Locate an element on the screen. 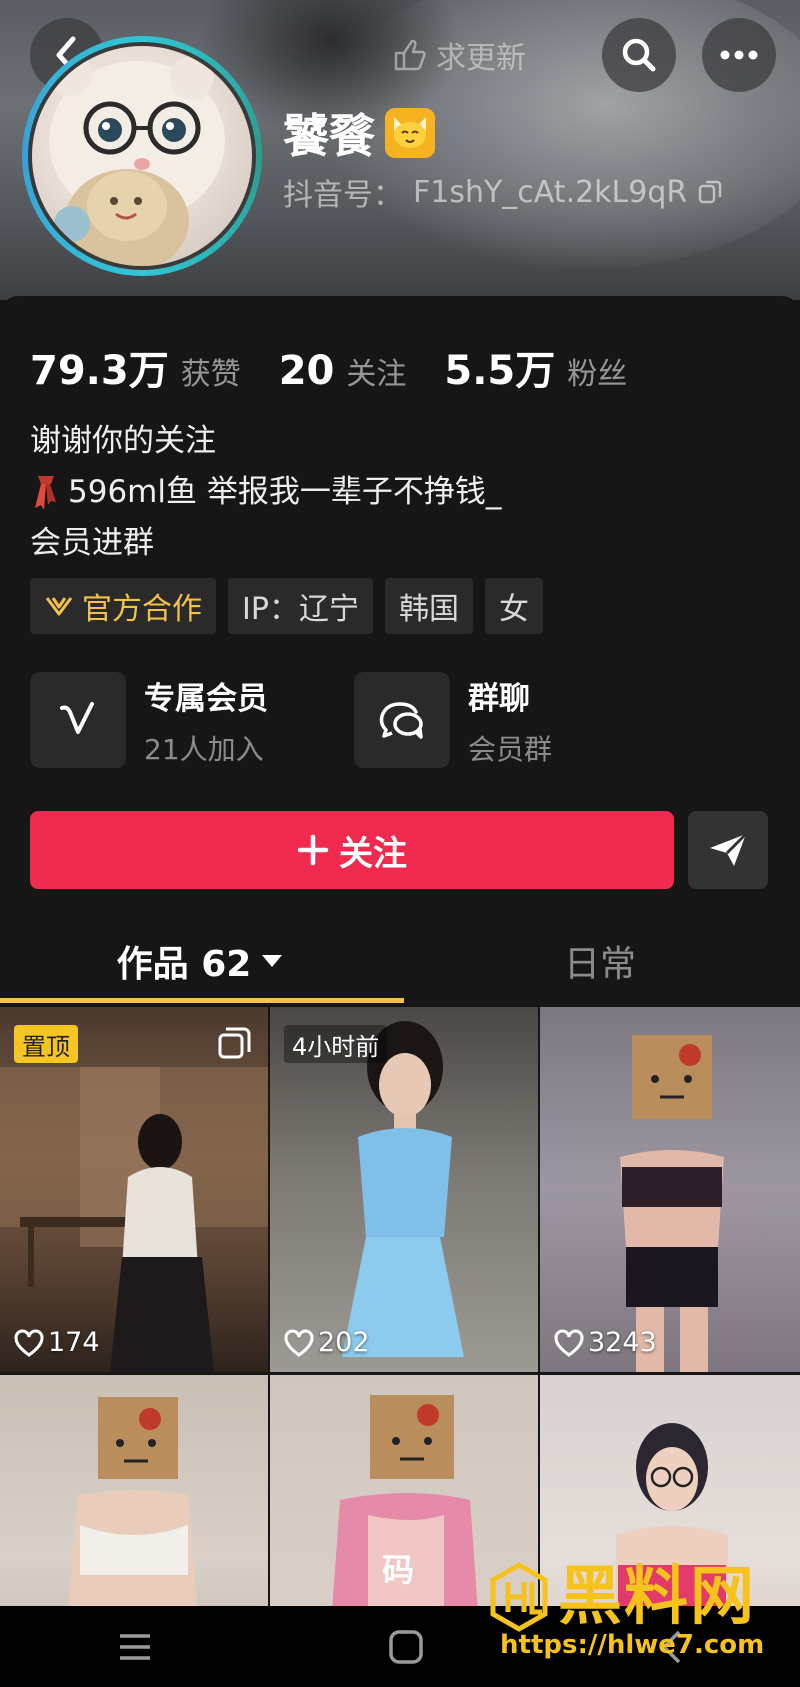  search-icon is located at coordinates (639, 55).